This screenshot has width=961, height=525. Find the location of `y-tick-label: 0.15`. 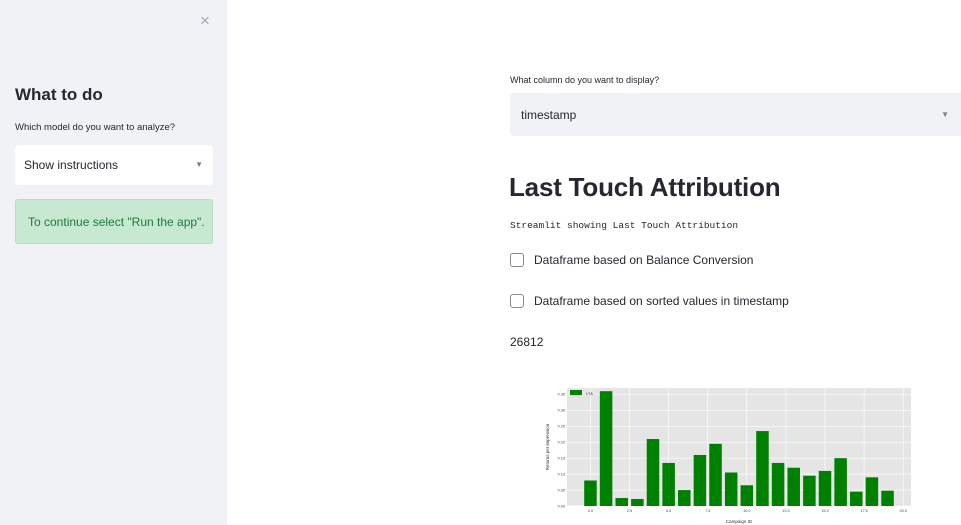

y-tick-label: 0.15 is located at coordinates (561, 458).